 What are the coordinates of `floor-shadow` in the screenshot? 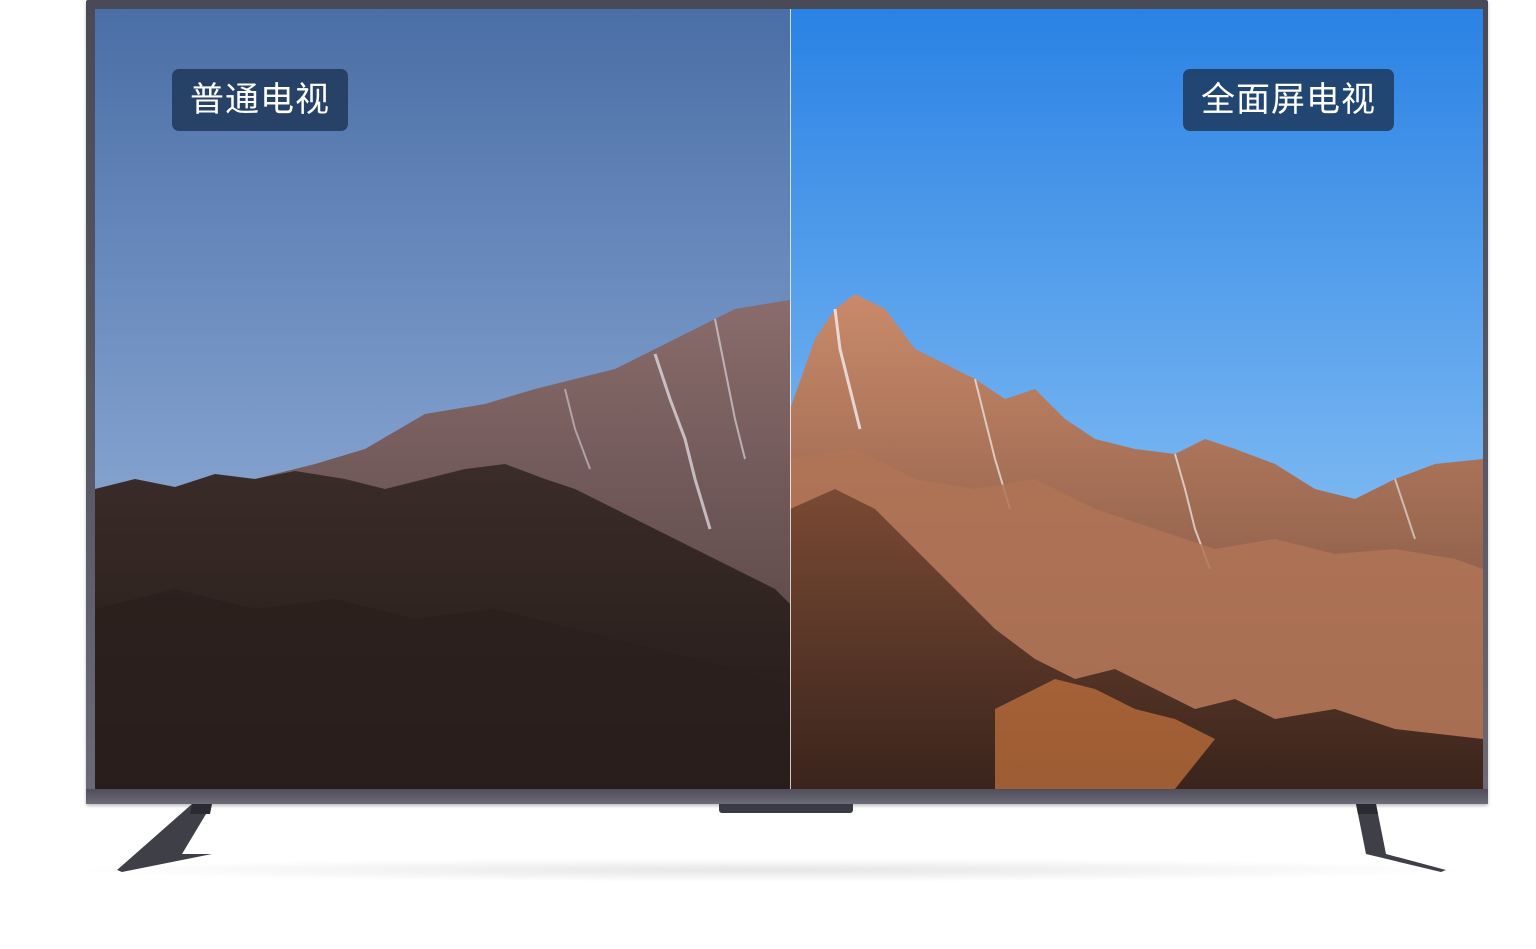 It's located at (770, 870).